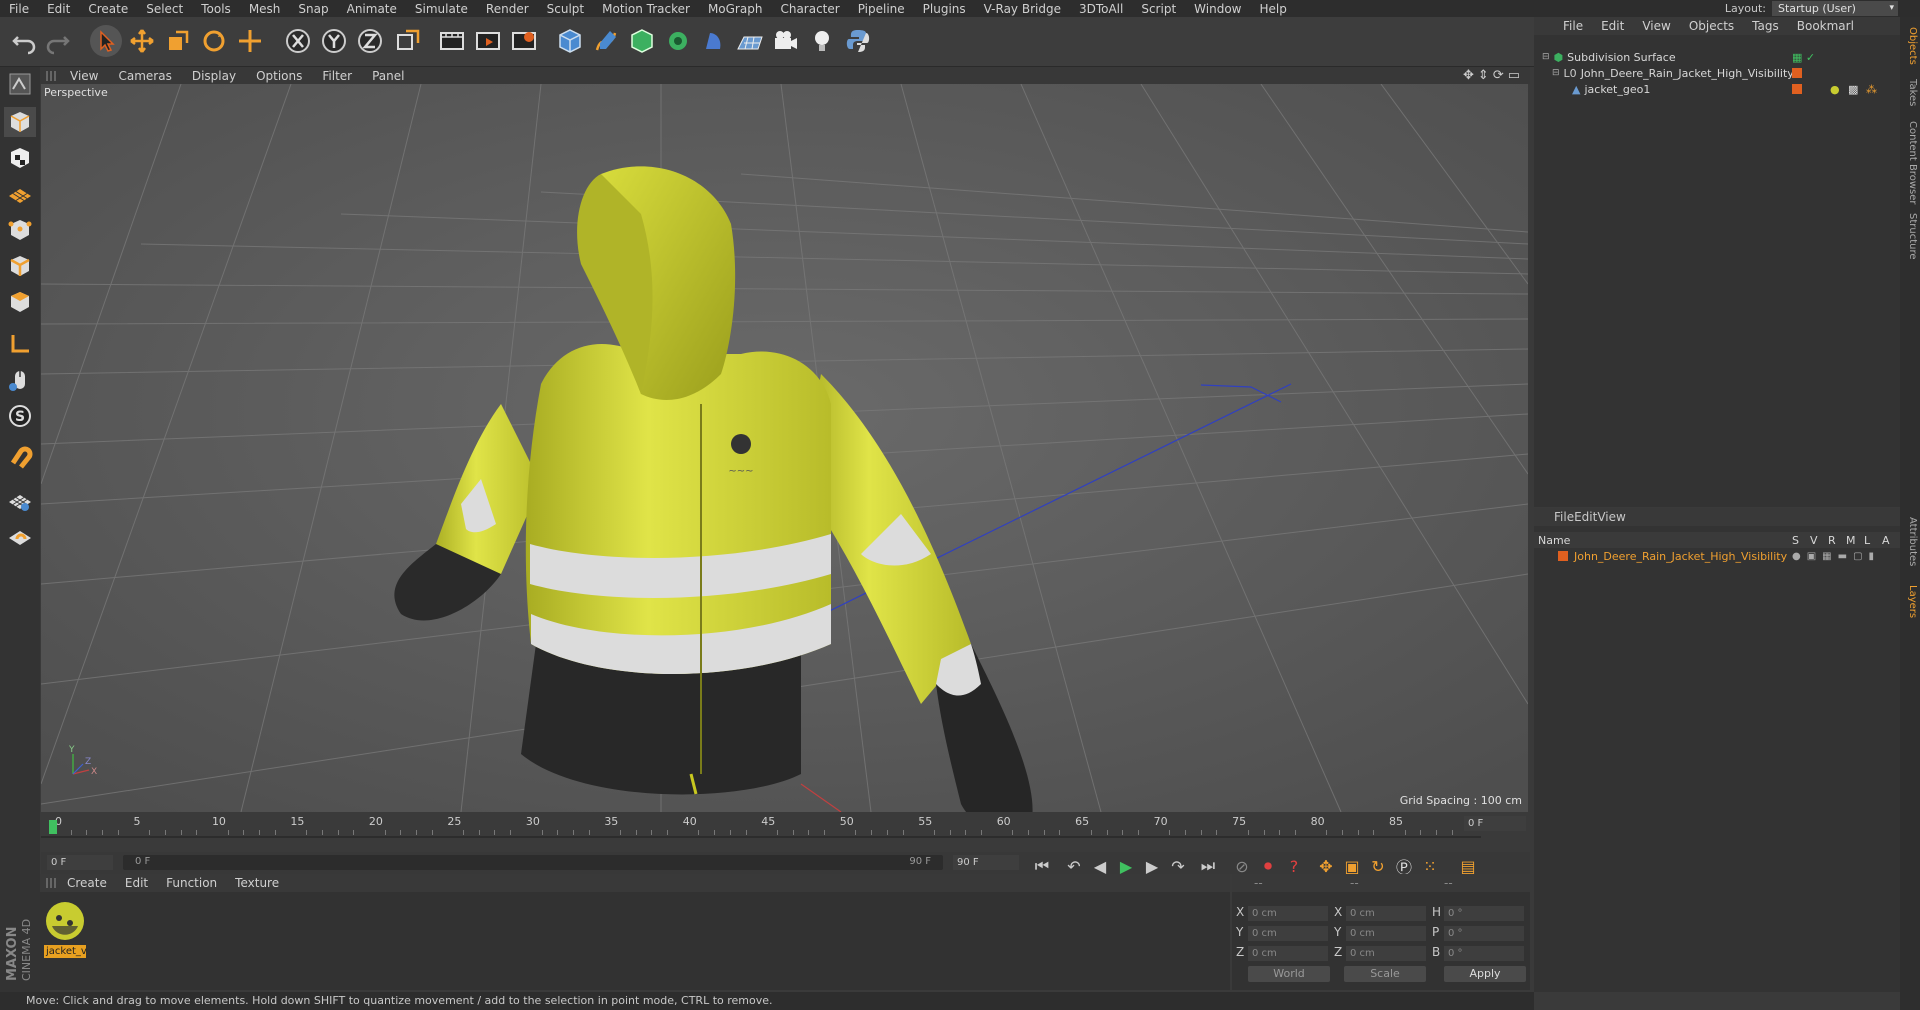 Image resolution: width=1920 pixels, height=1010 pixels. I want to click on lock-x-axis-icon, so click(298, 41).